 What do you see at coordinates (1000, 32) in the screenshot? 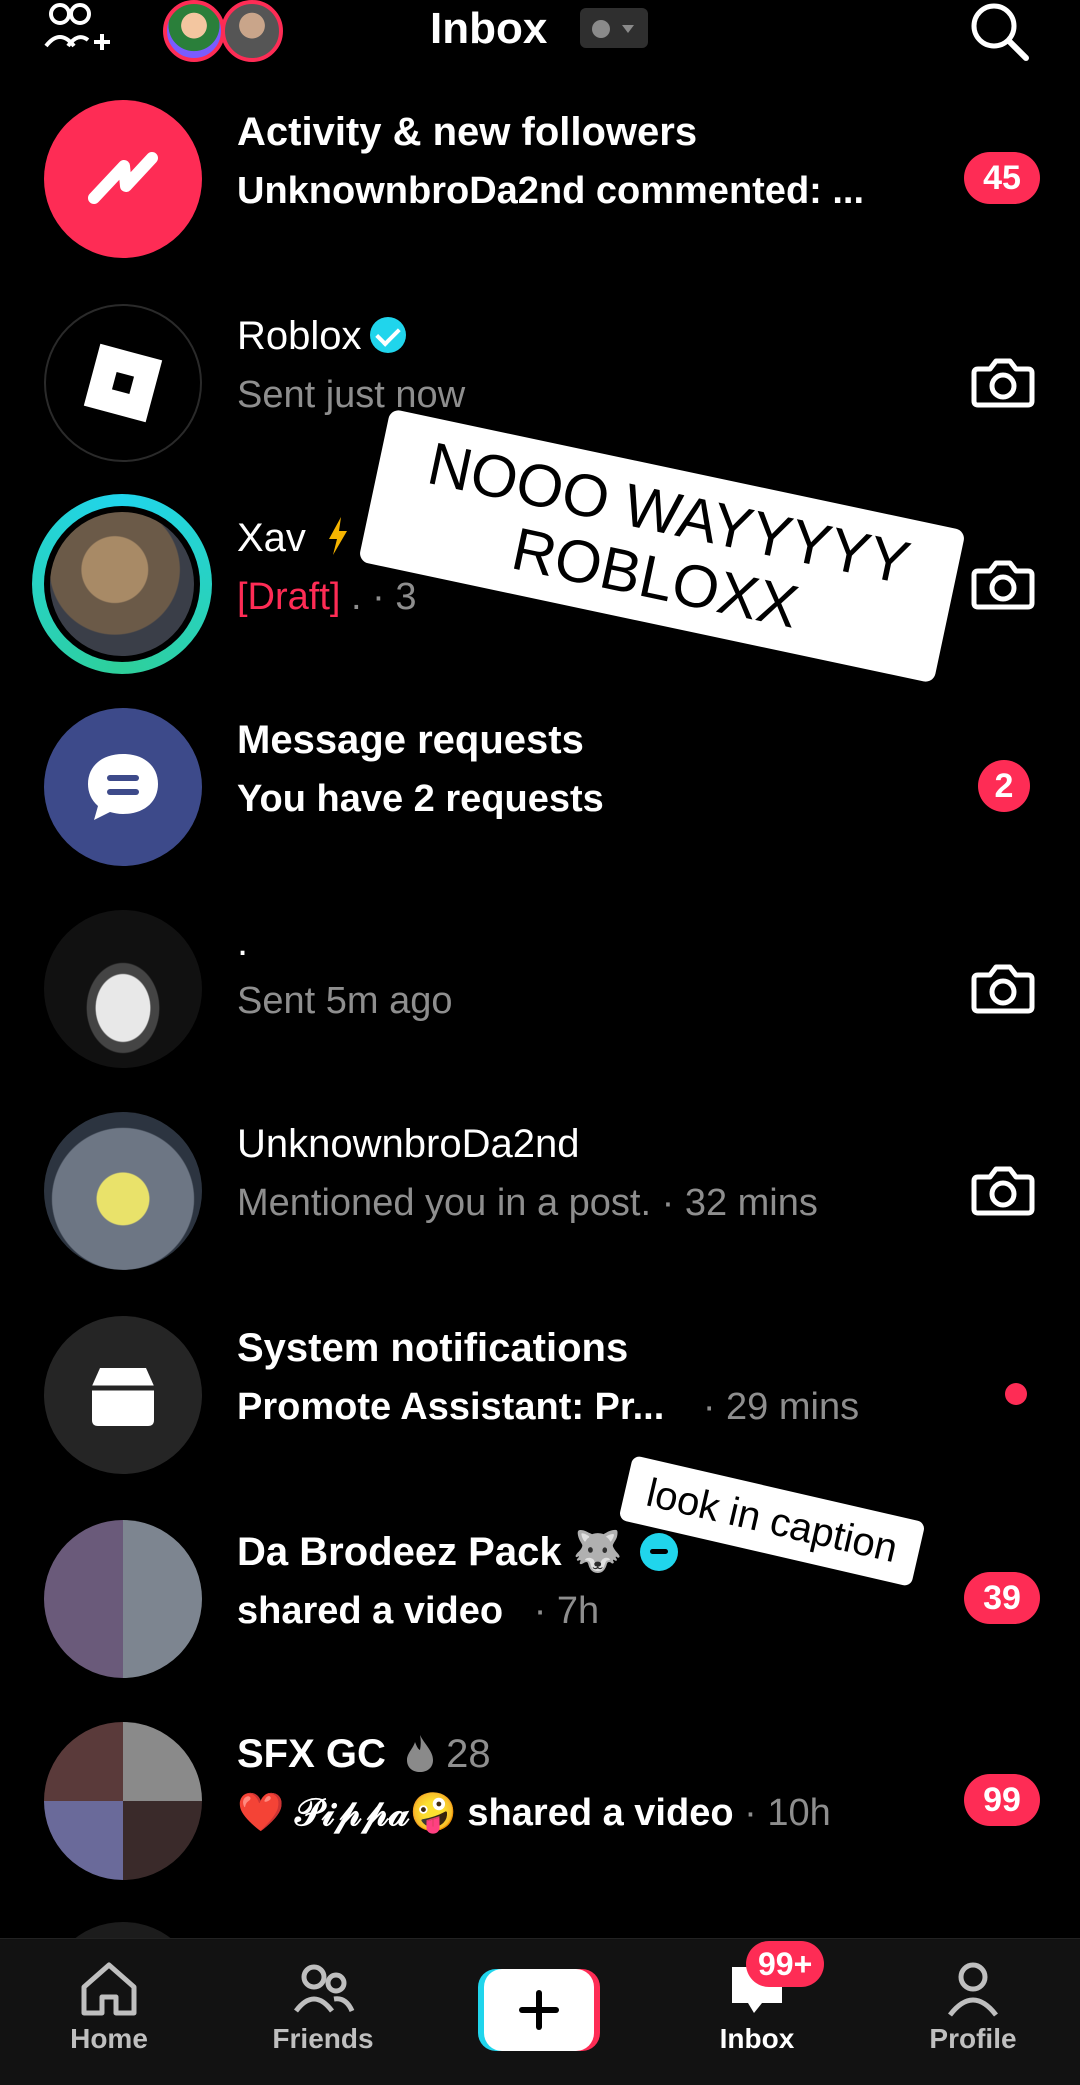
I see `search-icon` at bounding box center [1000, 32].